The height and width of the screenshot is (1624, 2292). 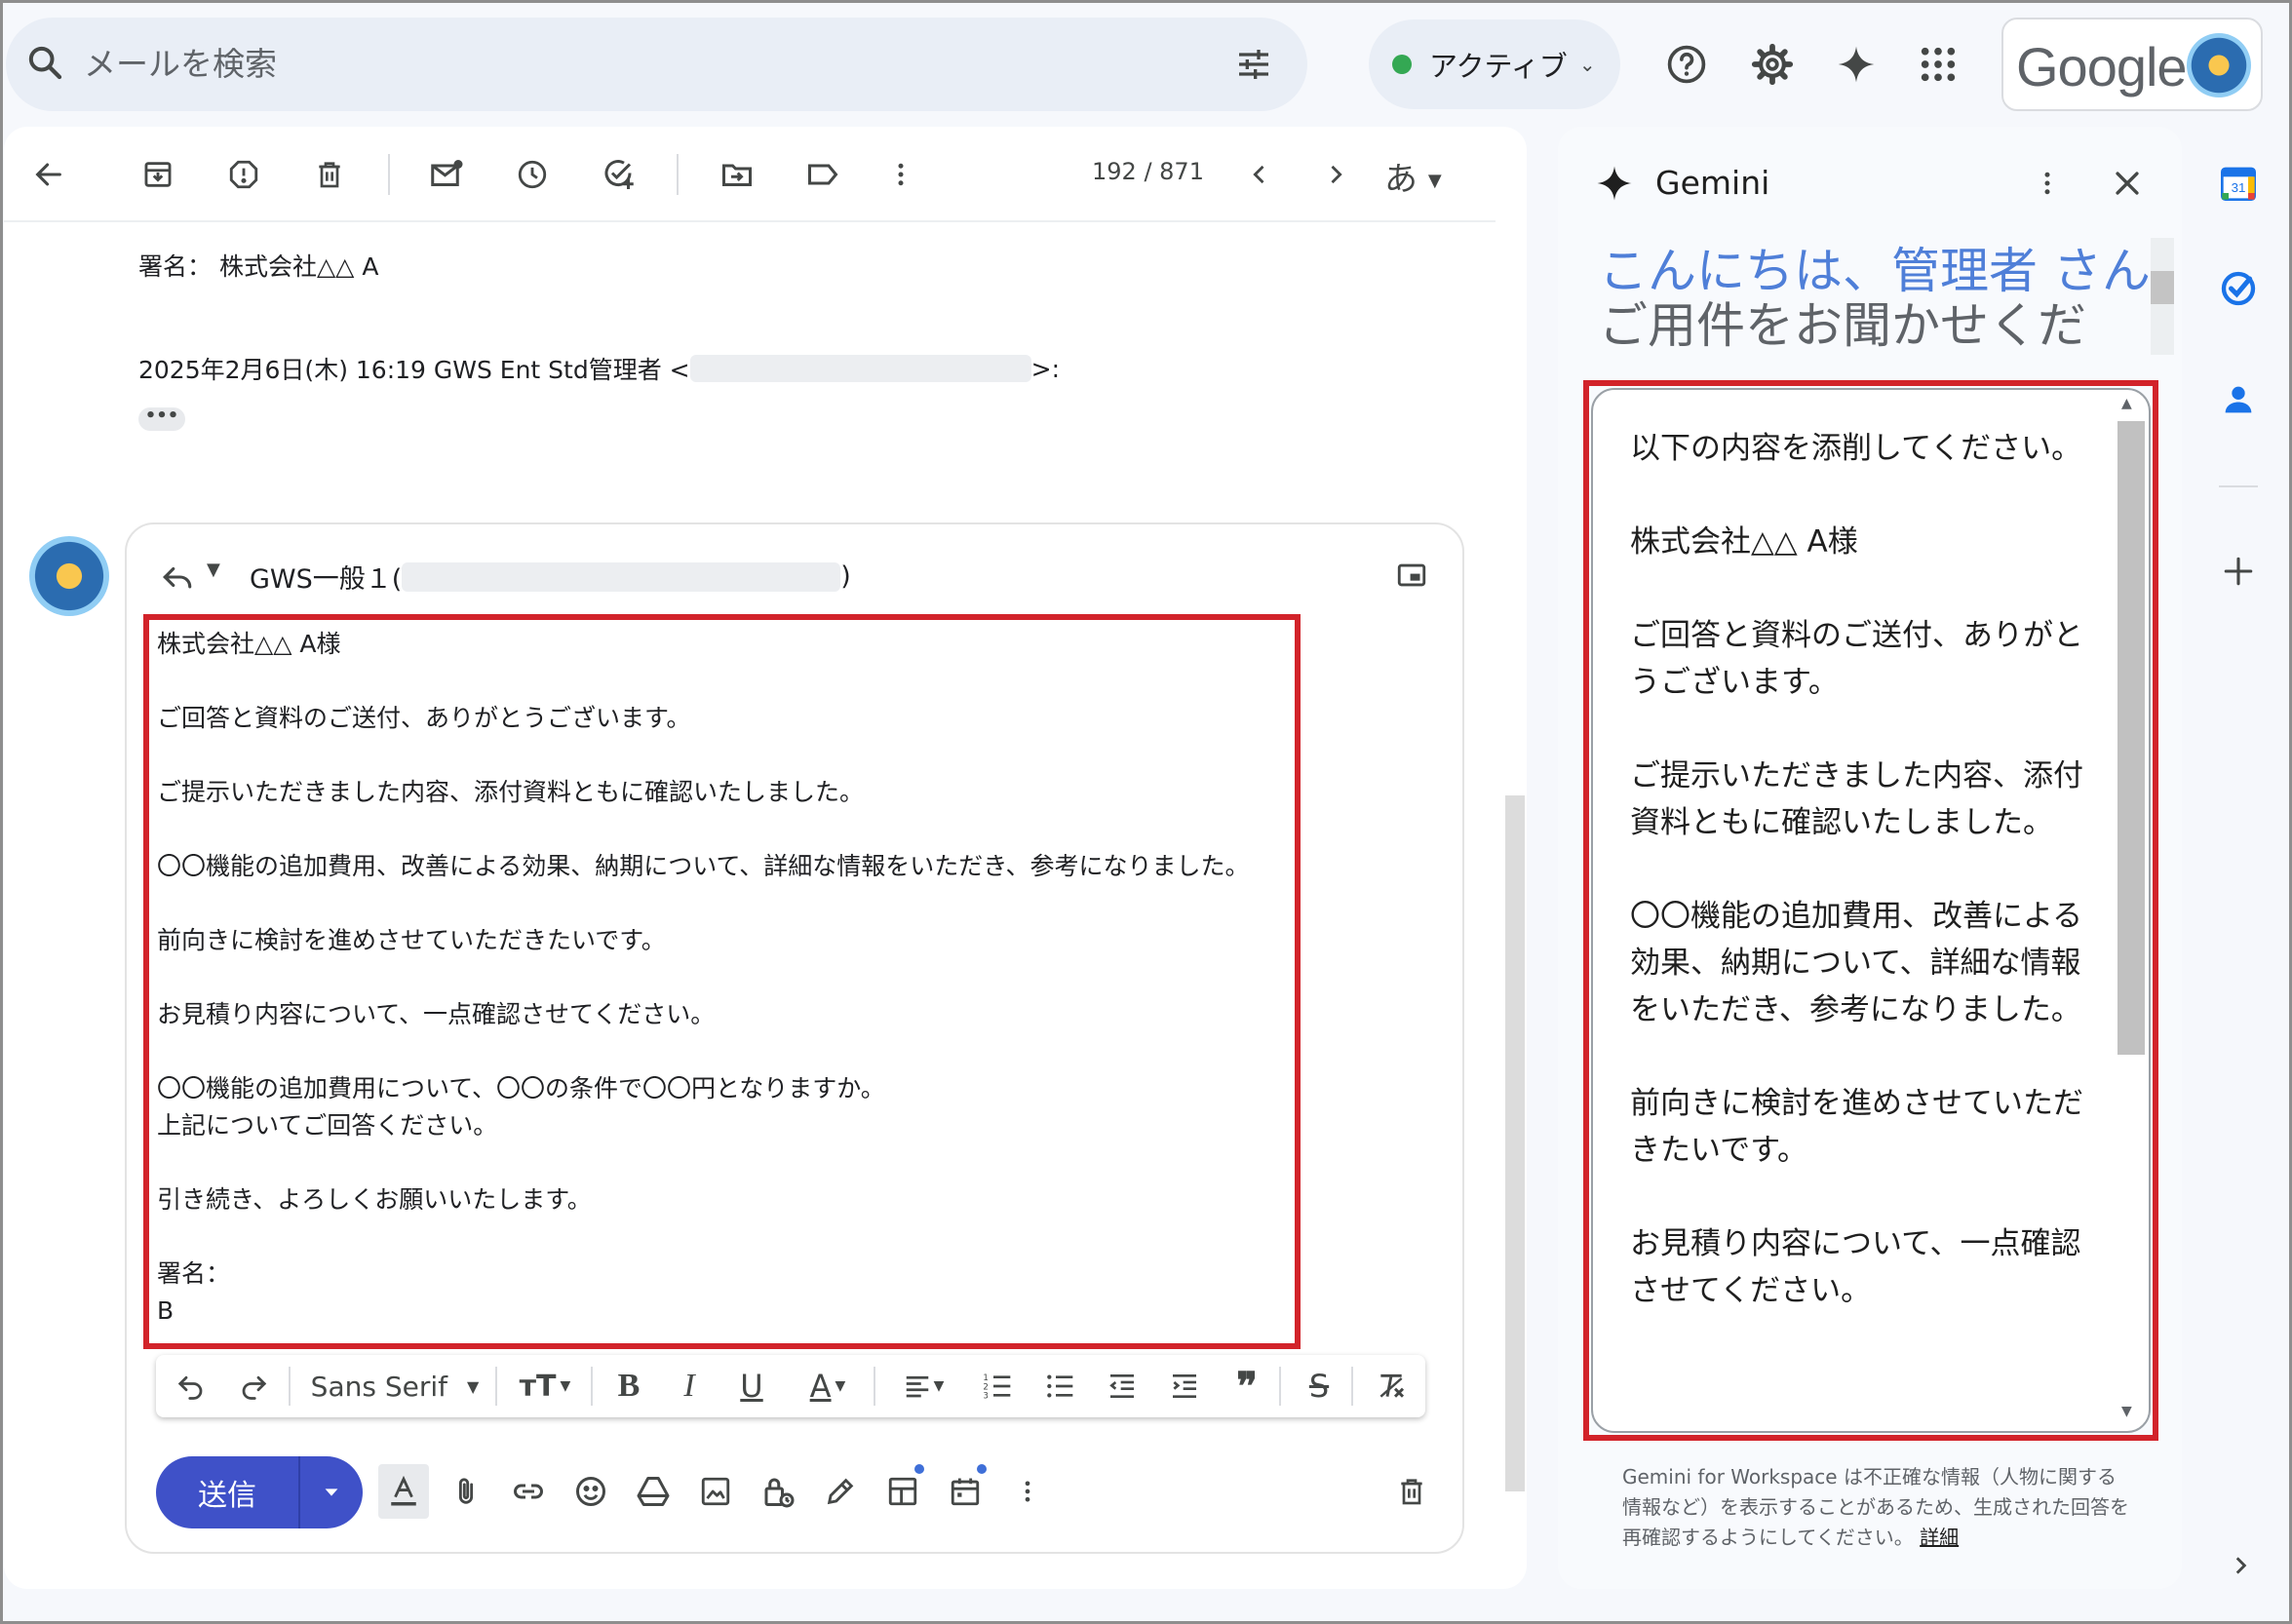 What do you see at coordinates (545, 1386) in the screenshot?
I see `font-size-icon: тT ▼` at bounding box center [545, 1386].